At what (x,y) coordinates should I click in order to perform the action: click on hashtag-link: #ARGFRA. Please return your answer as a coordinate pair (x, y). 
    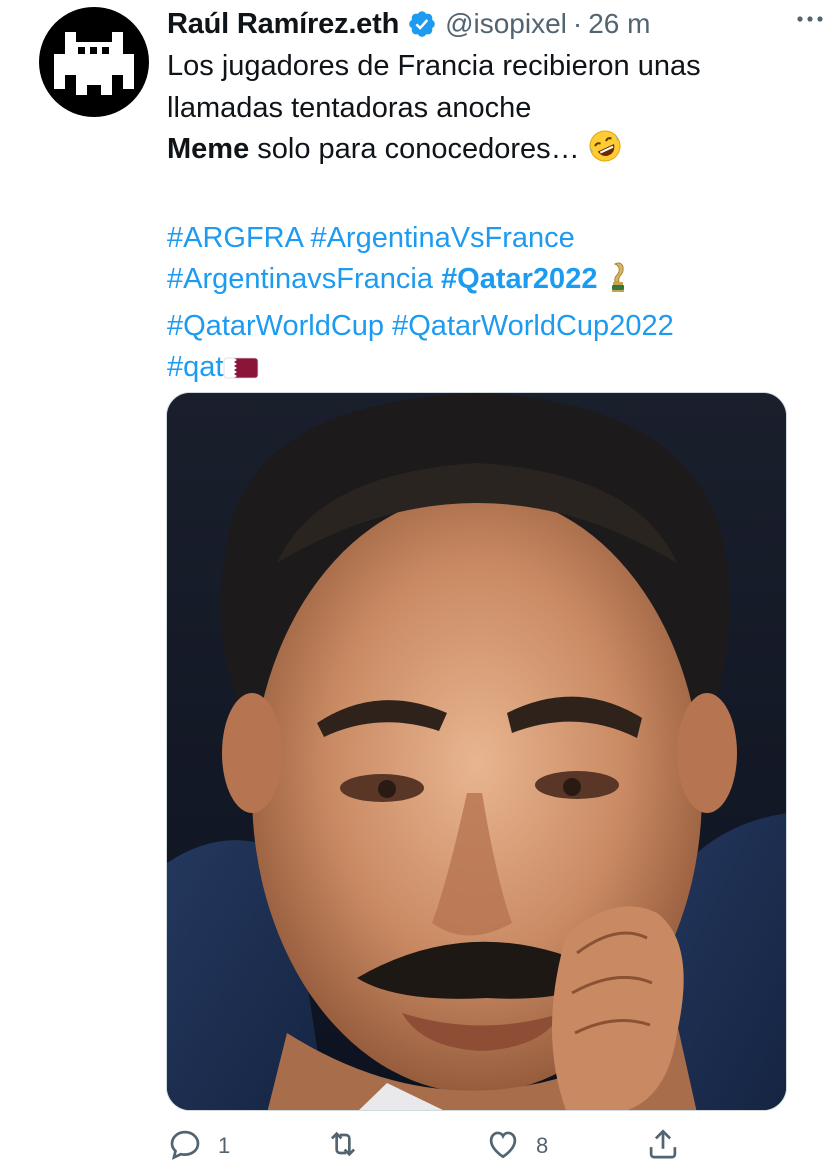
    Looking at the image, I should click on (234, 238).